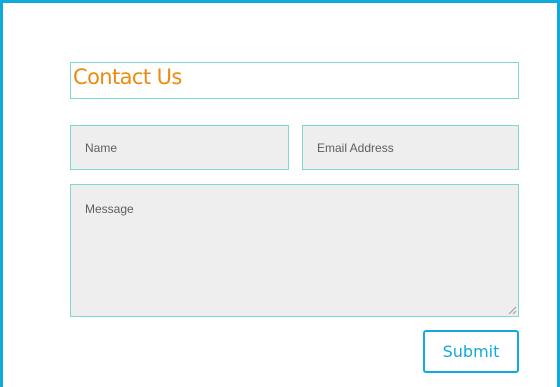 Image resolution: width=560 pixels, height=387 pixels. Describe the element at coordinates (410, 147) in the screenshot. I see `email-input` at that location.